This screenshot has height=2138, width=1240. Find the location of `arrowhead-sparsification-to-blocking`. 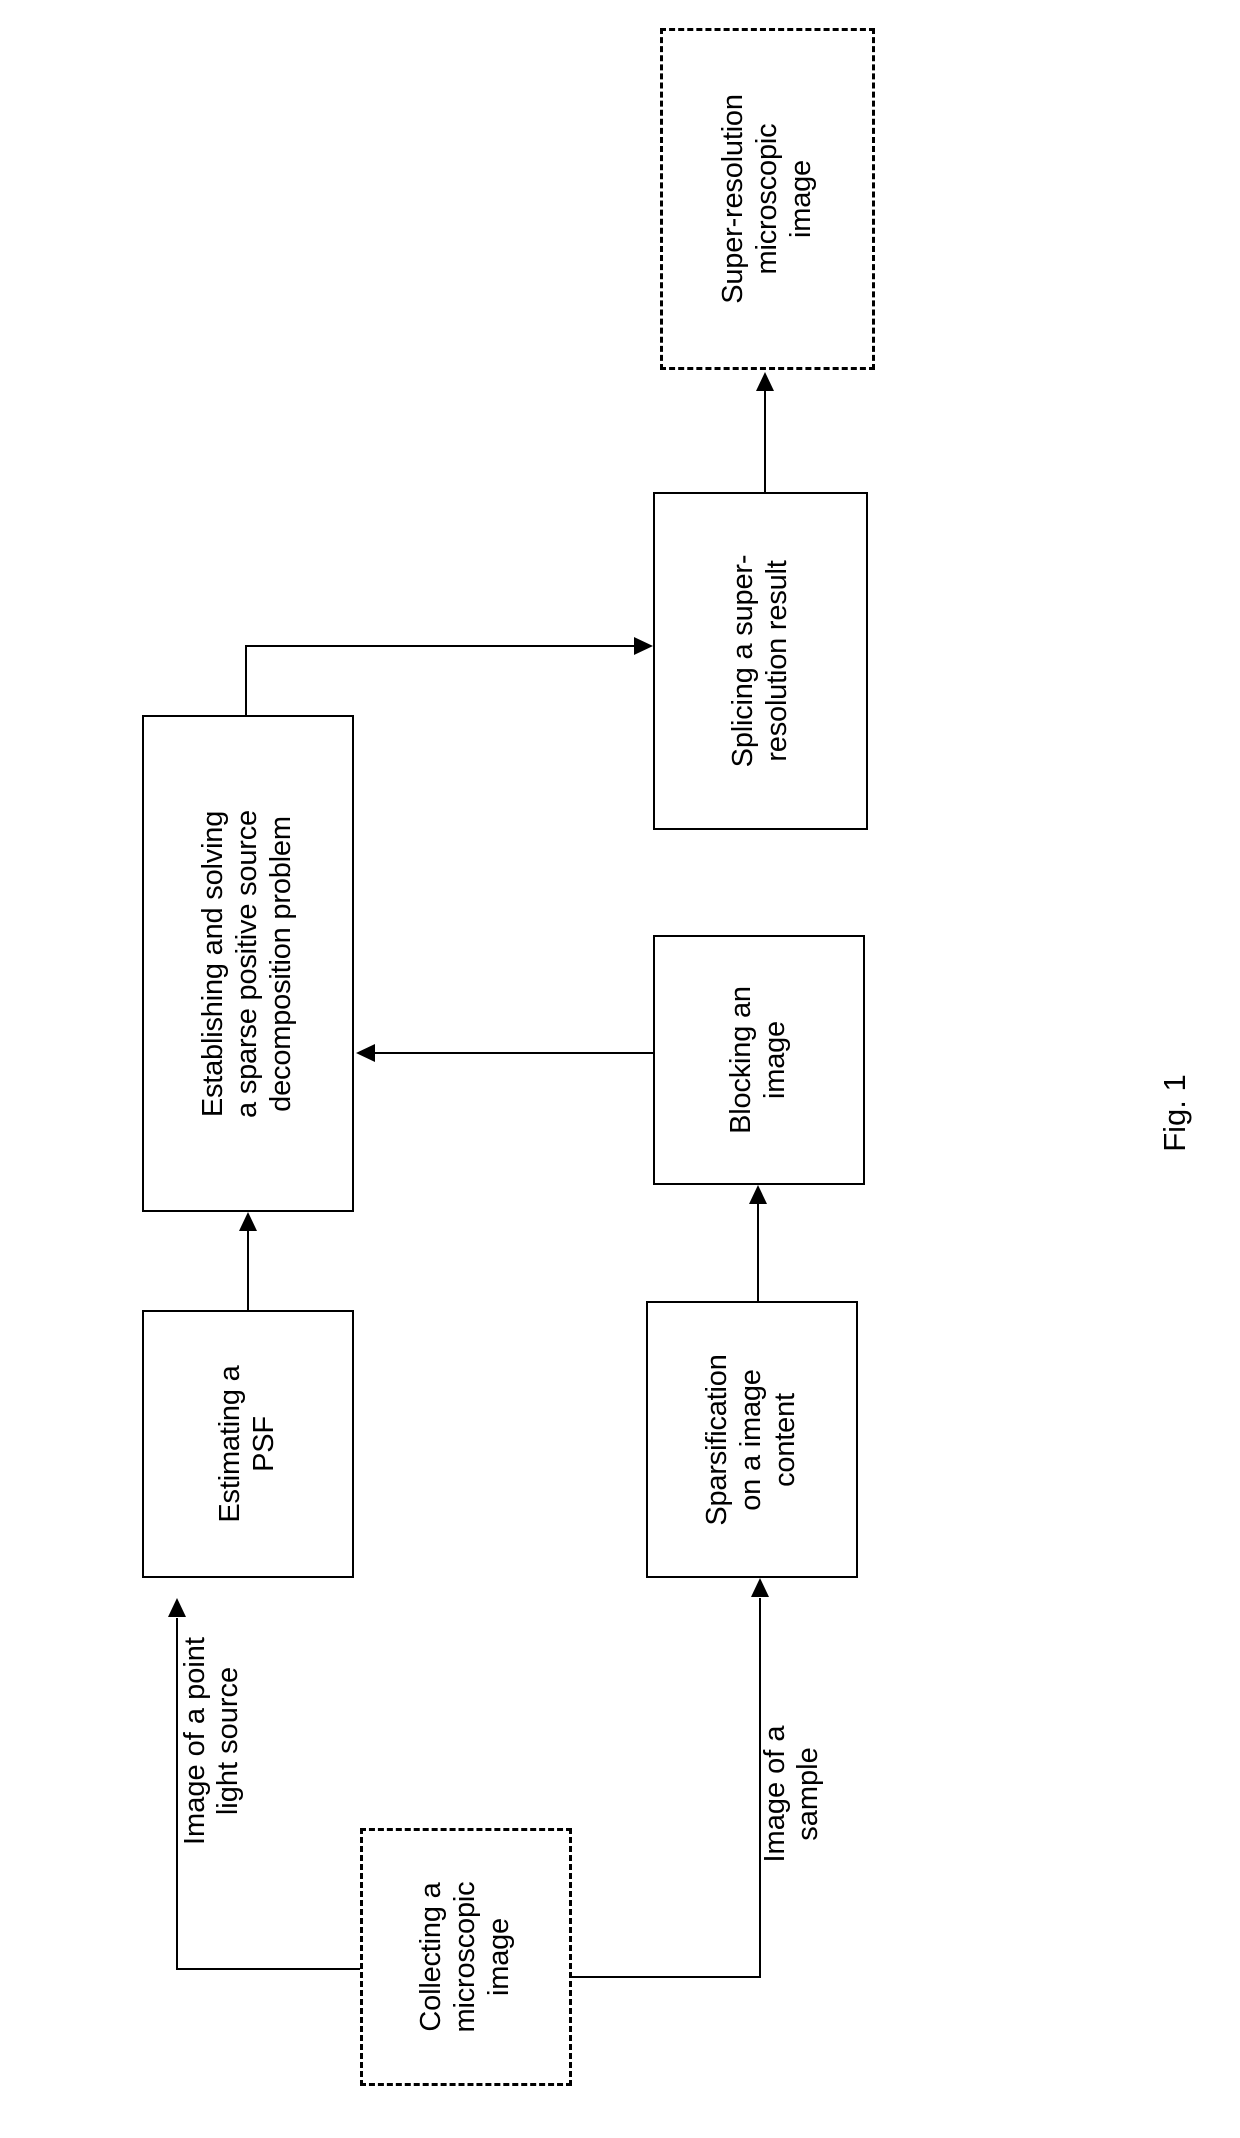

arrowhead-sparsification-to-blocking is located at coordinates (758, 1194).